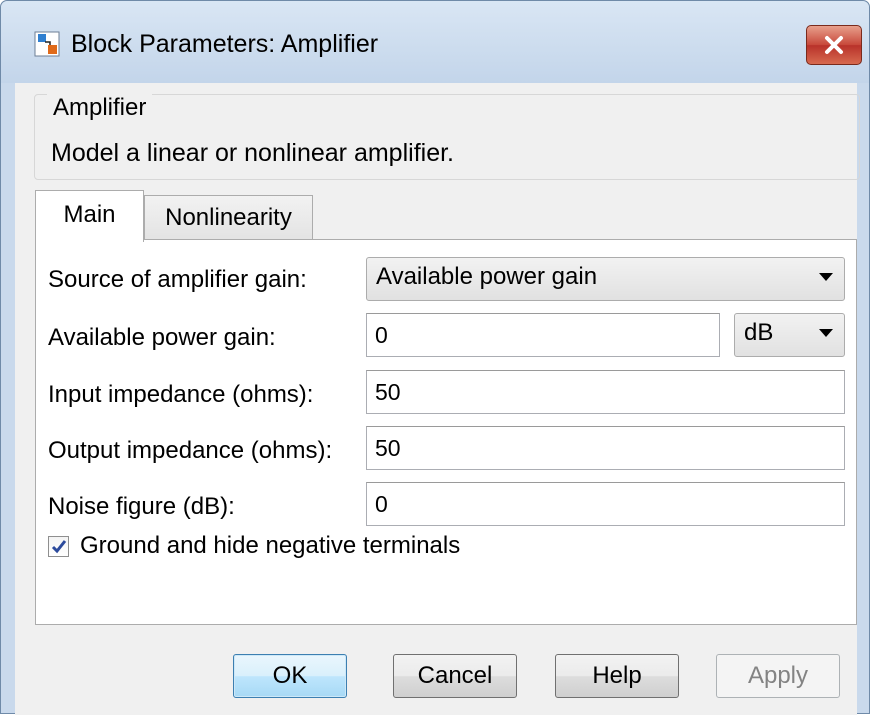  Describe the element at coordinates (487, 276) in the screenshot. I see `source-gain-value: Available power gain` at that location.